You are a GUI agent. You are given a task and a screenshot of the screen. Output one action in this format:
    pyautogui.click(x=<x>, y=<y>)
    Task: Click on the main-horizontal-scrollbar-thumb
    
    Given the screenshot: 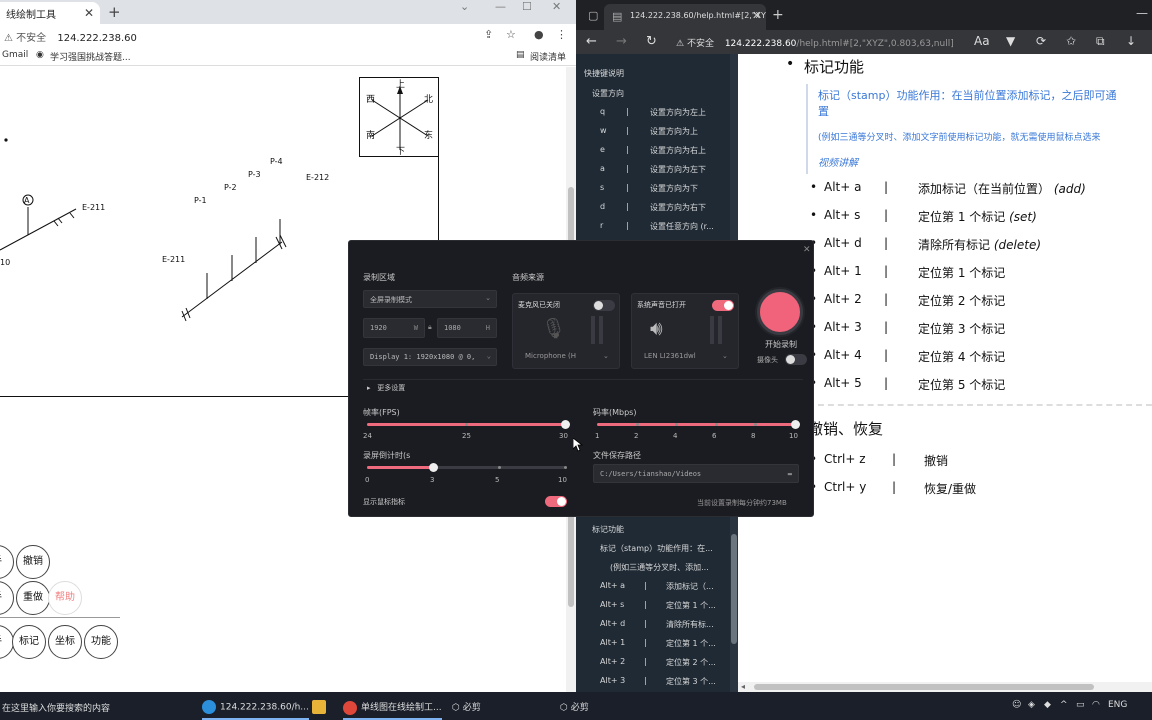 What is the action you would take?
    pyautogui.click(x=924, y=687)
    